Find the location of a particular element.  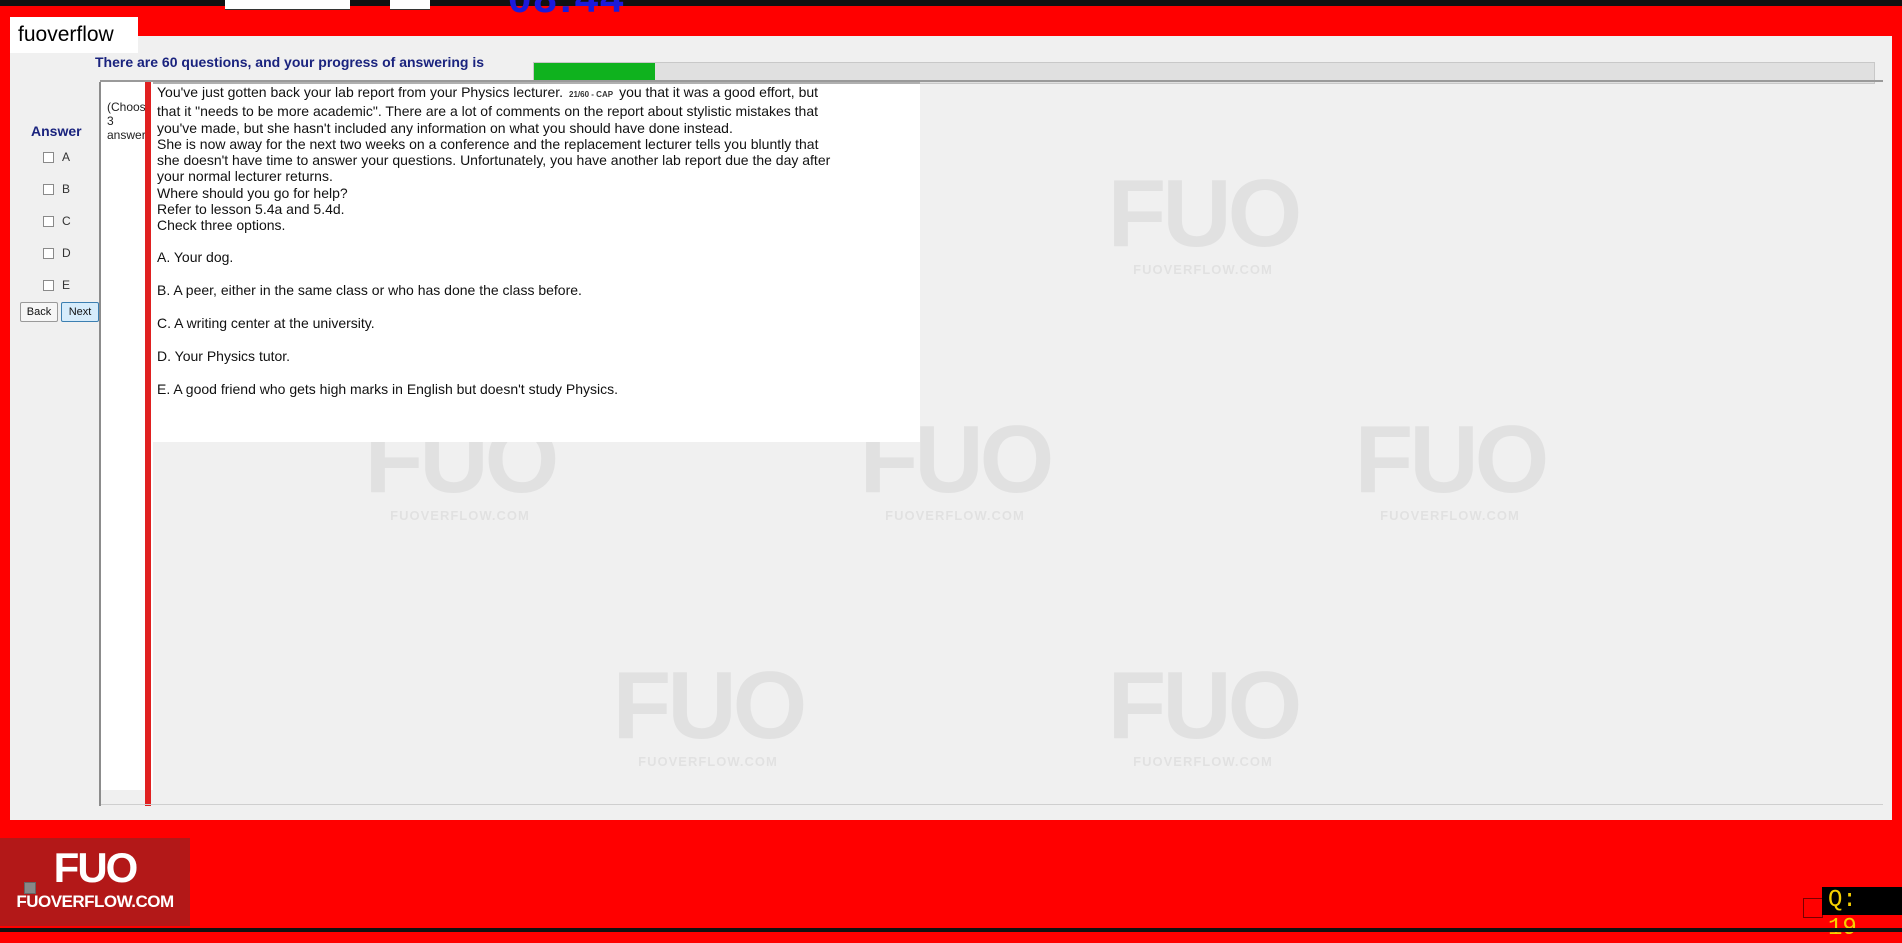

red-separator is located at coordinates (148, 444).